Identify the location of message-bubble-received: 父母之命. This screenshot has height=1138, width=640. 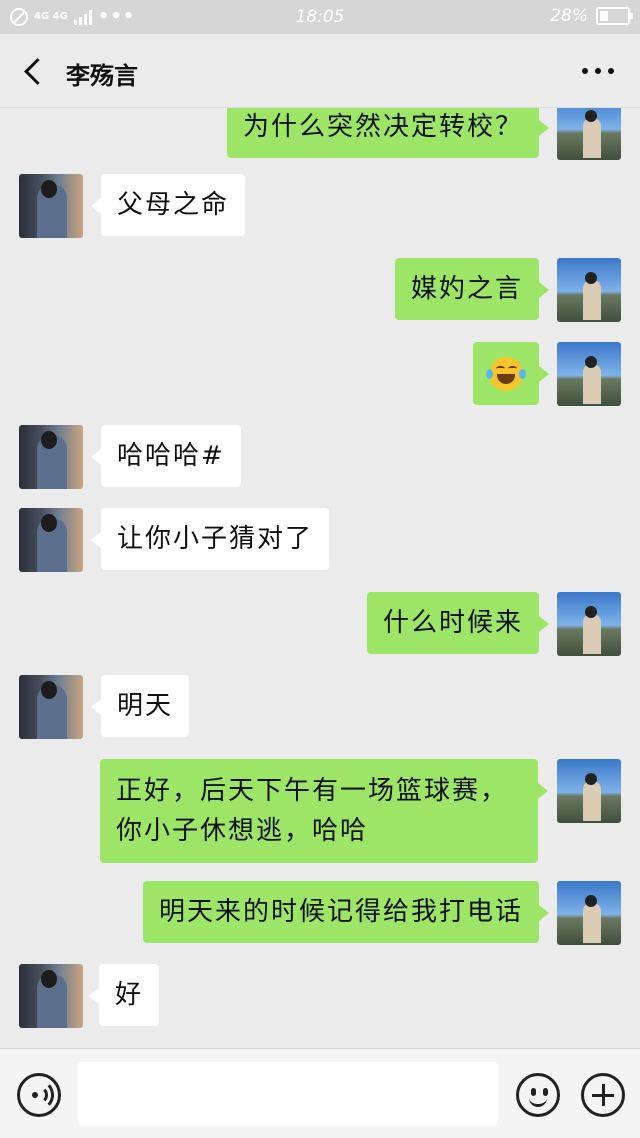
(168, 205).